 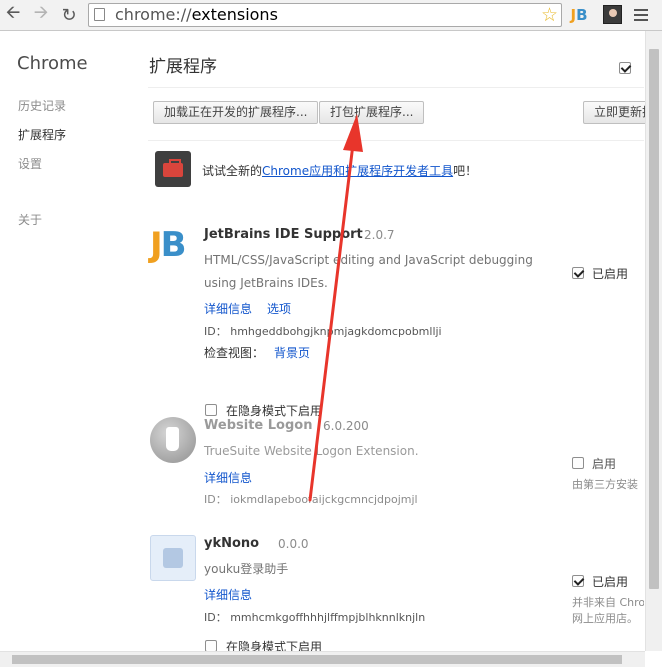 I want to click on promo-text: 试试全新的Chrome应用和扩展程序开发者工具吧！, so click(x=339, y=170).